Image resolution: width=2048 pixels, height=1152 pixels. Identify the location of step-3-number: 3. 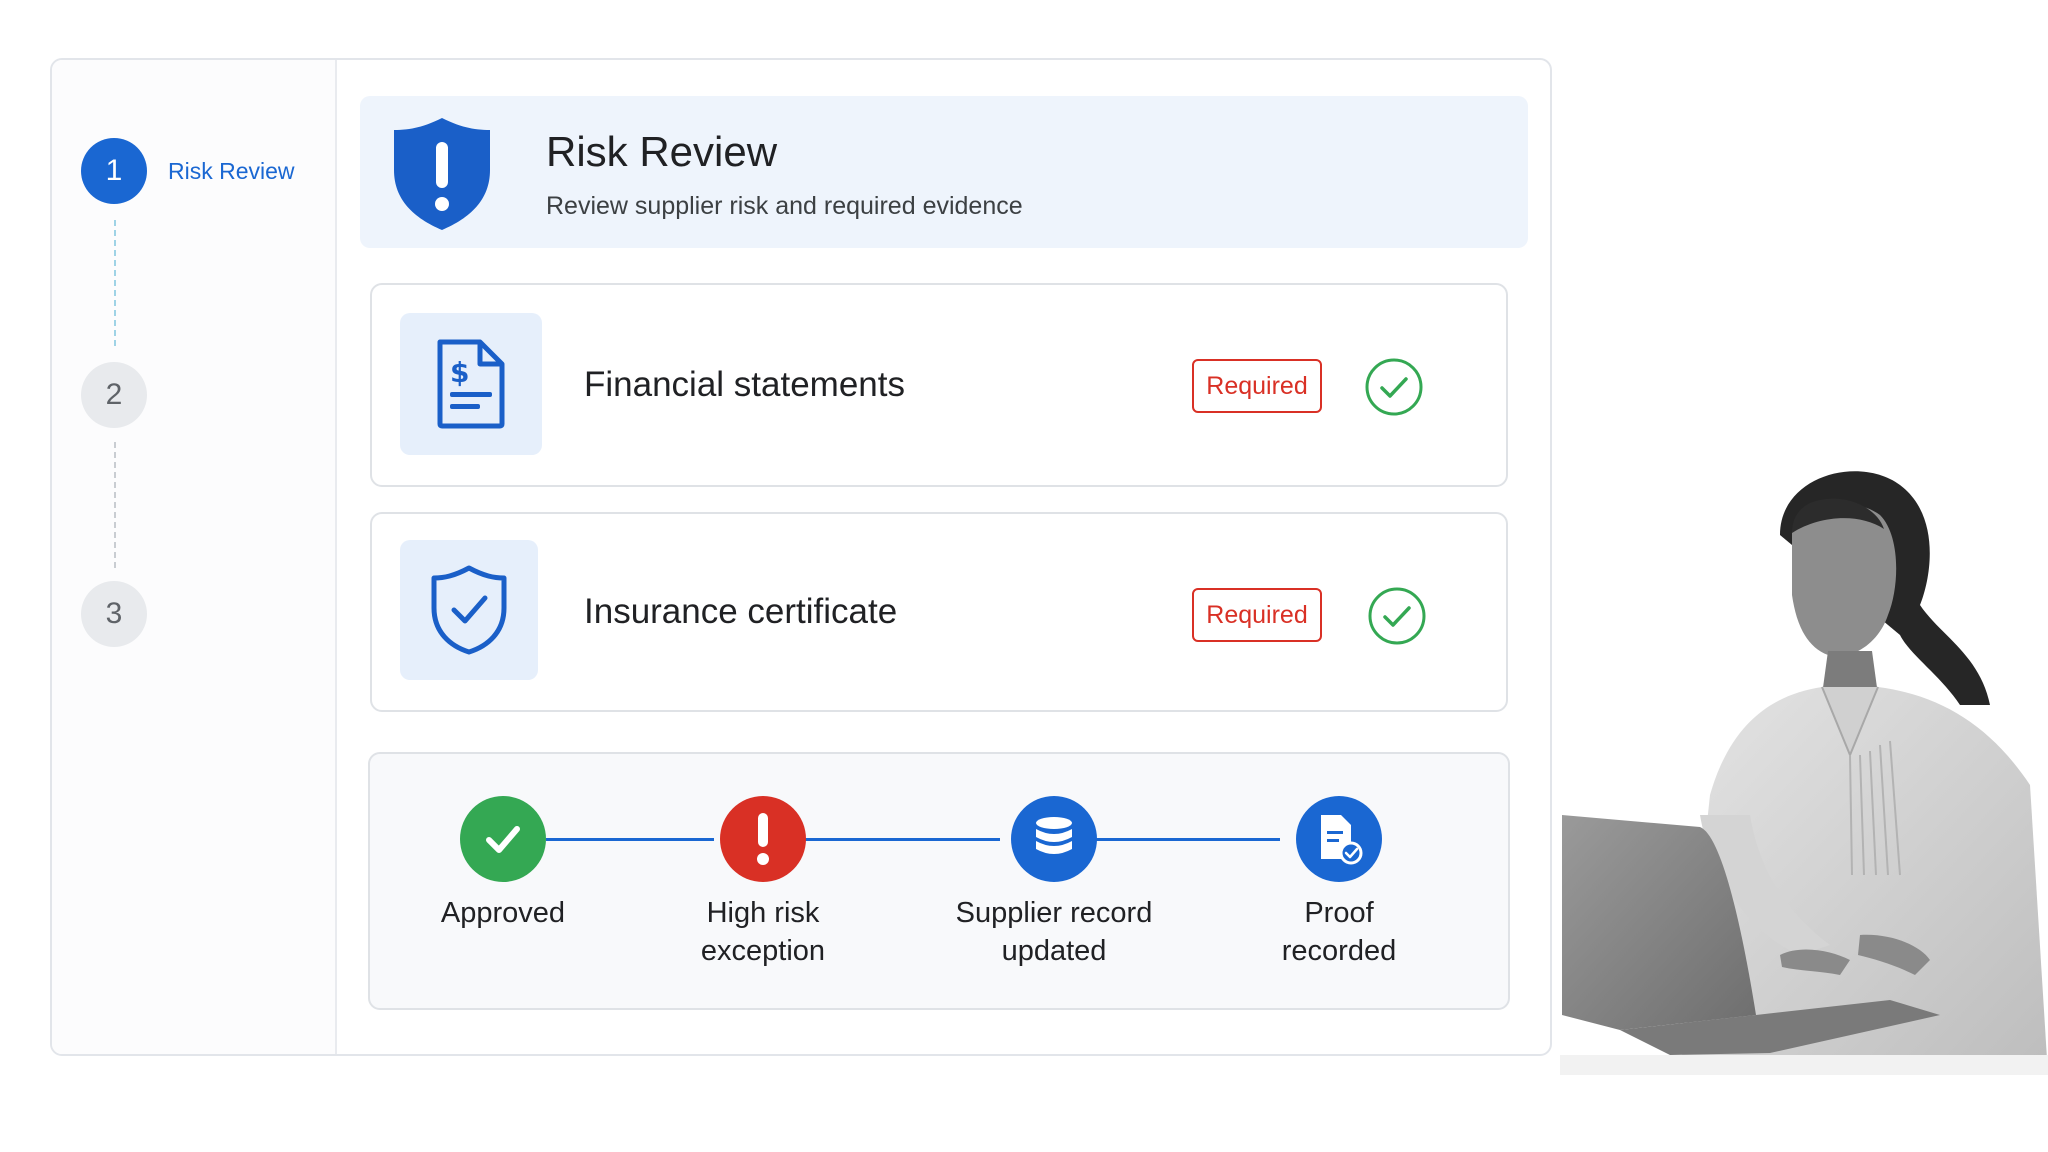
(114, 613).